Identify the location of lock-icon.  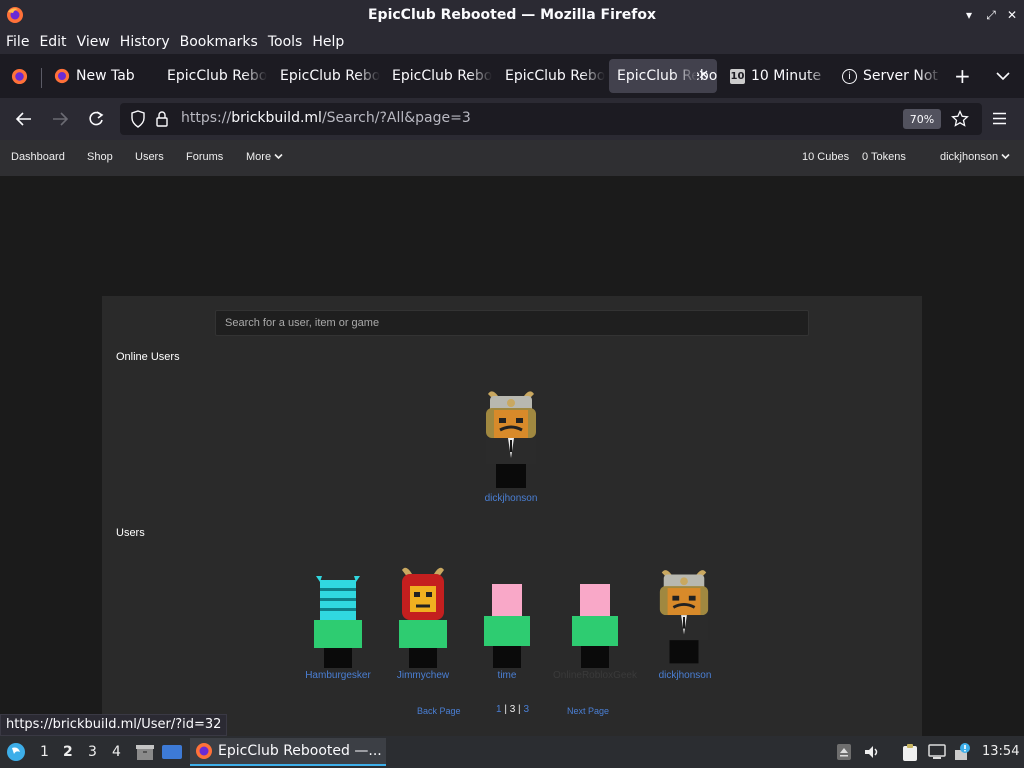
(162, 119).